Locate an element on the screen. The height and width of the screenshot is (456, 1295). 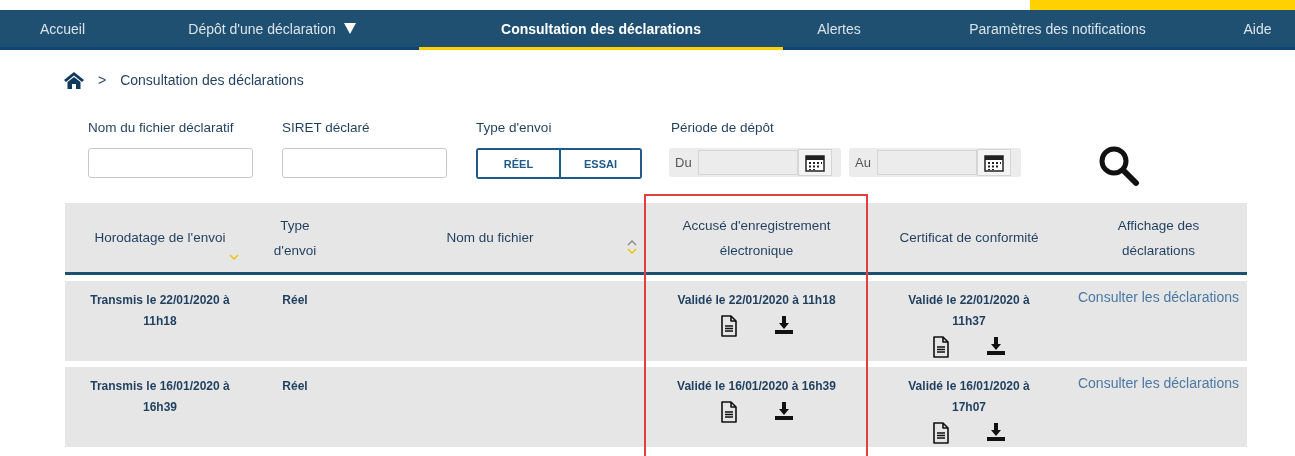
search-icon is located at coordinates (1119, 166).